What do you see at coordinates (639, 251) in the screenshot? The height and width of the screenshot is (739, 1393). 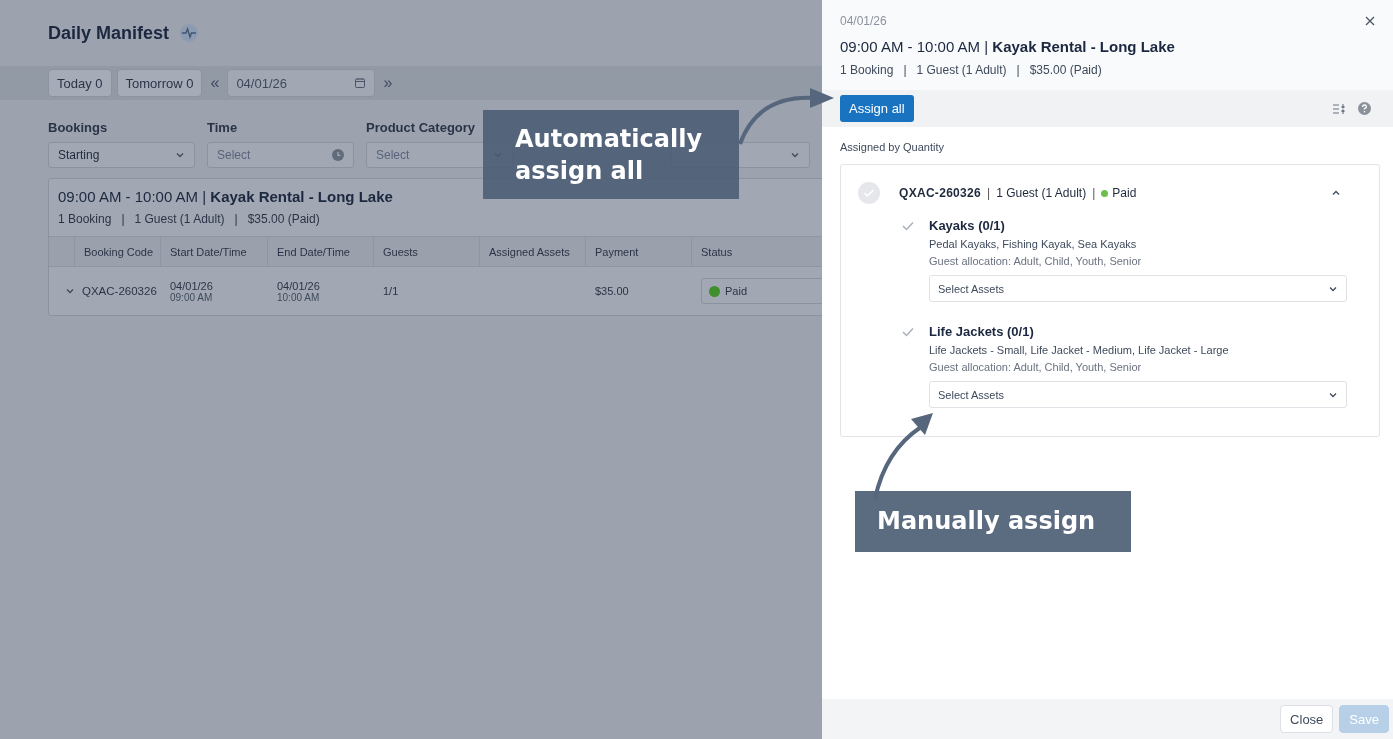 I see `column-header: Payment` at bounding box center [639, 251].